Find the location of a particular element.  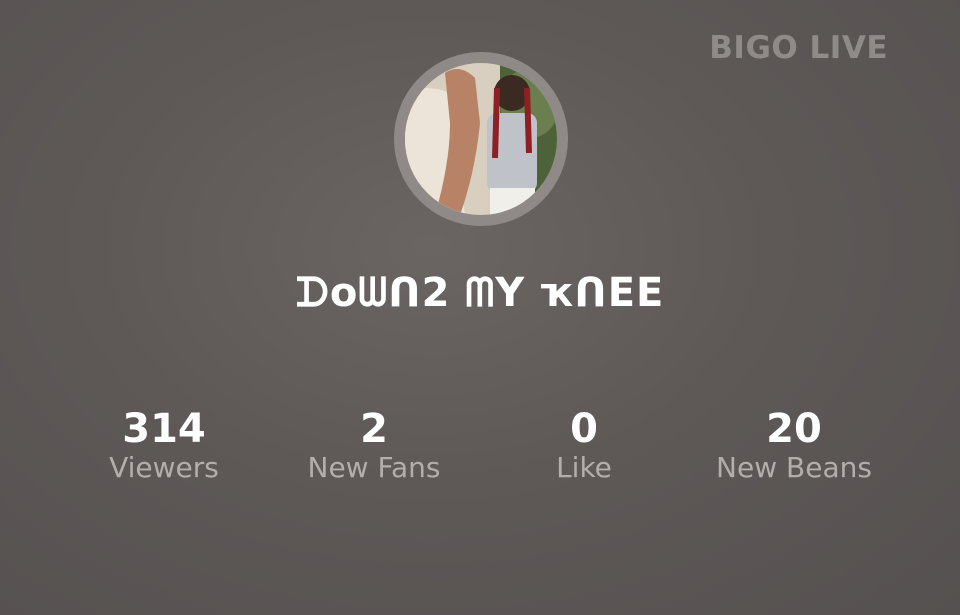

avatar-photo is located at coordinates (481, 139).